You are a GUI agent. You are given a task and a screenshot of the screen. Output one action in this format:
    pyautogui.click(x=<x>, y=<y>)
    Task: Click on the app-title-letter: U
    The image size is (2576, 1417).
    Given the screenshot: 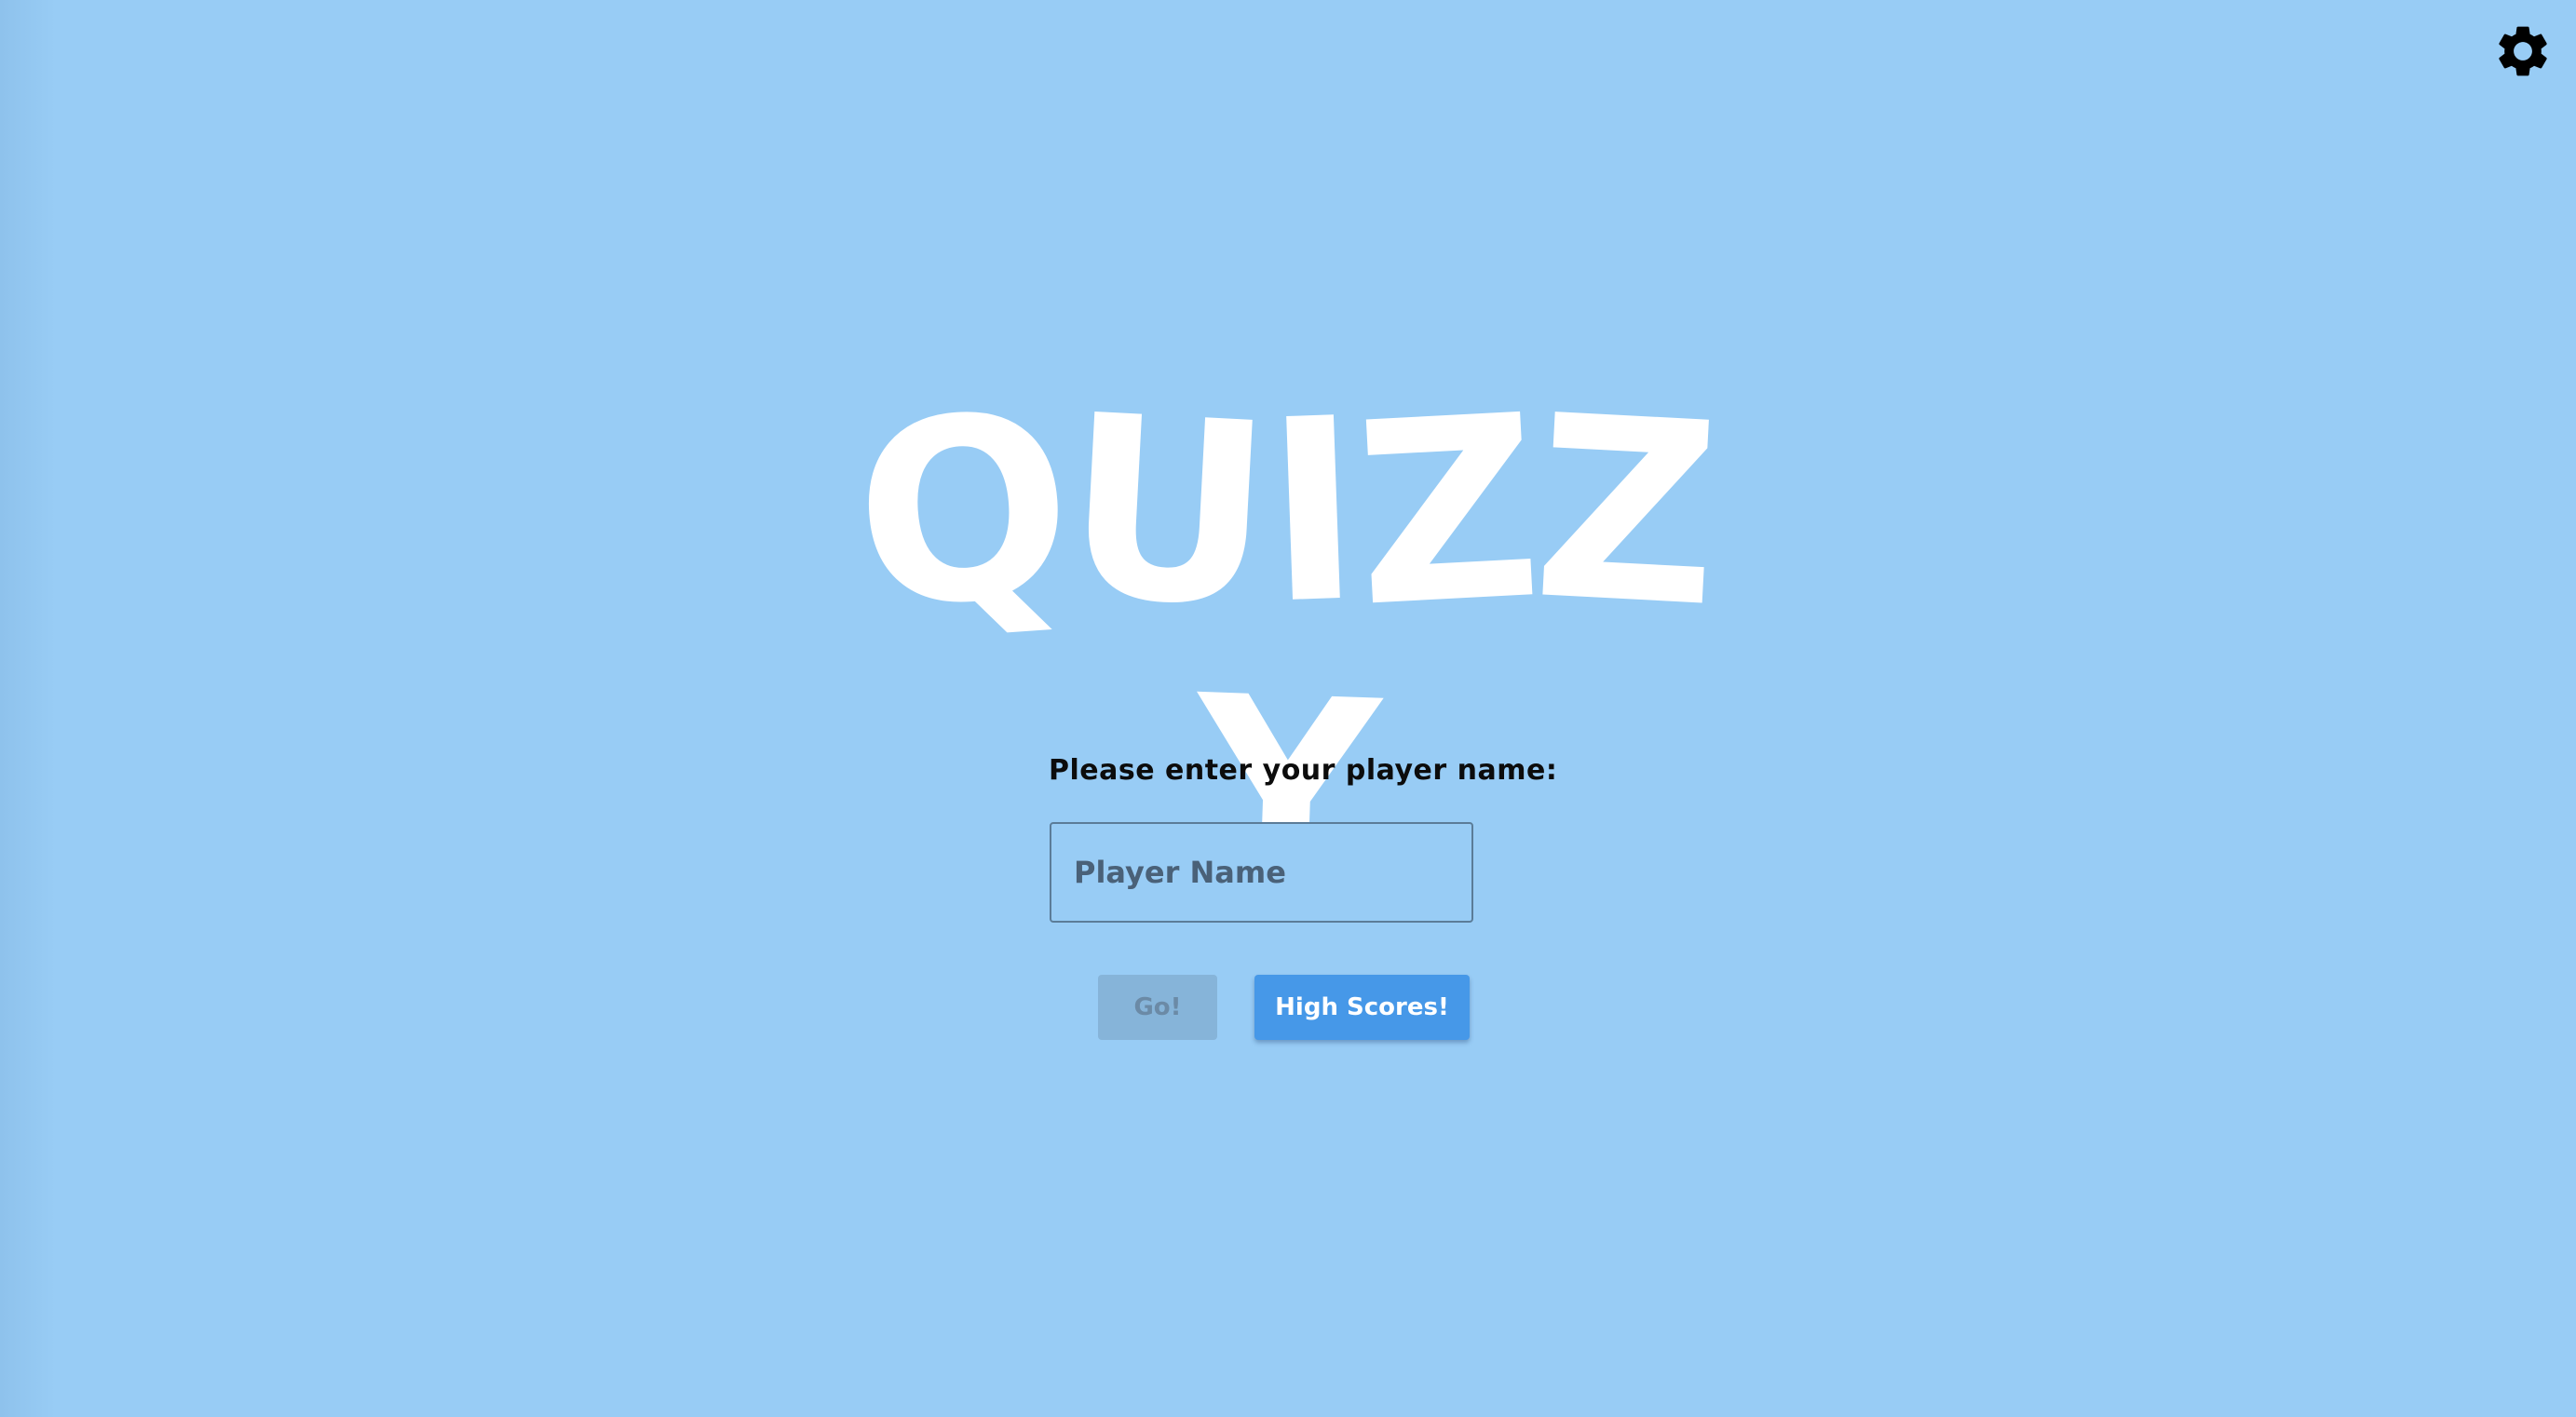 What is the action you would take?
    pyautogui.click(x=1167, y=511)
    